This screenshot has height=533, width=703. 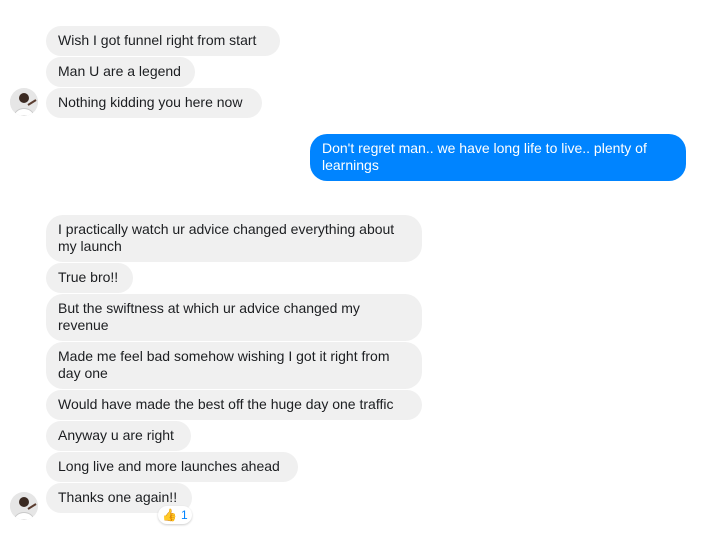 I want to click on message-text: True bro!!, so click(x=88, y=277).